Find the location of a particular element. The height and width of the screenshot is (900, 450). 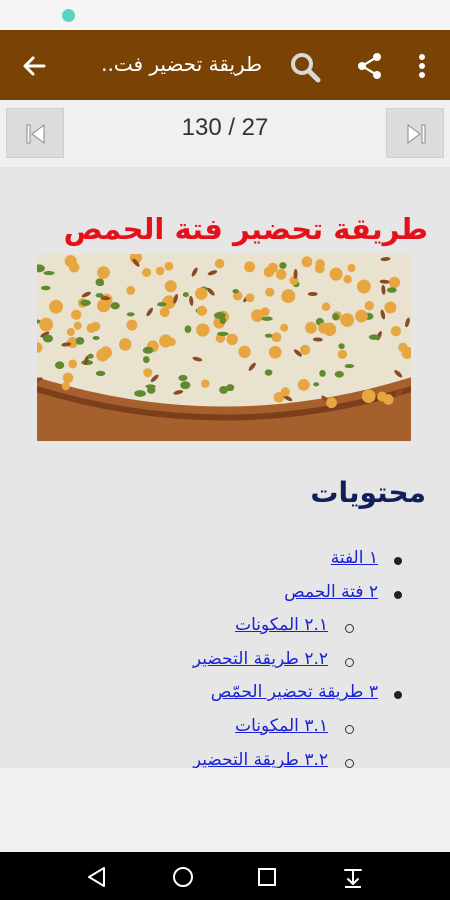

toc-link: ٢ فتة الحمص is located at coordinates (331, 592).